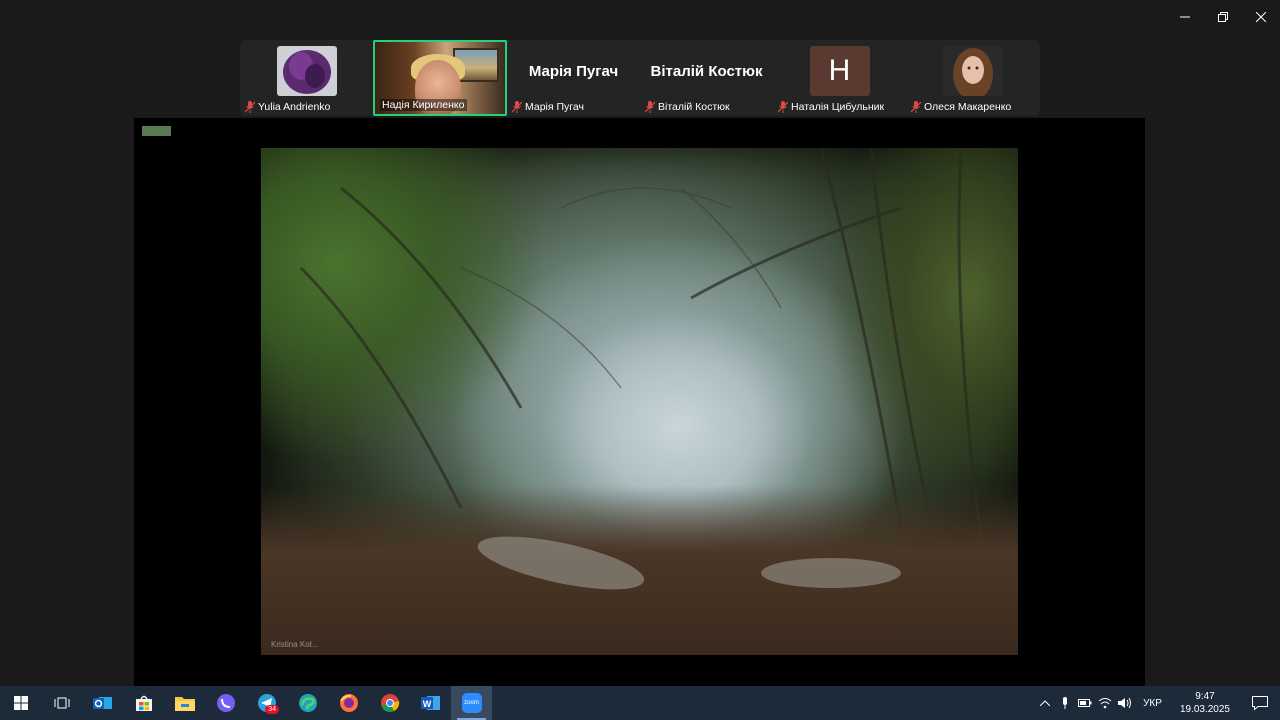  Describe the element at coordinates (1204, 709) in the screenshot. I see `clock-date: 19.03.2025` at that location.